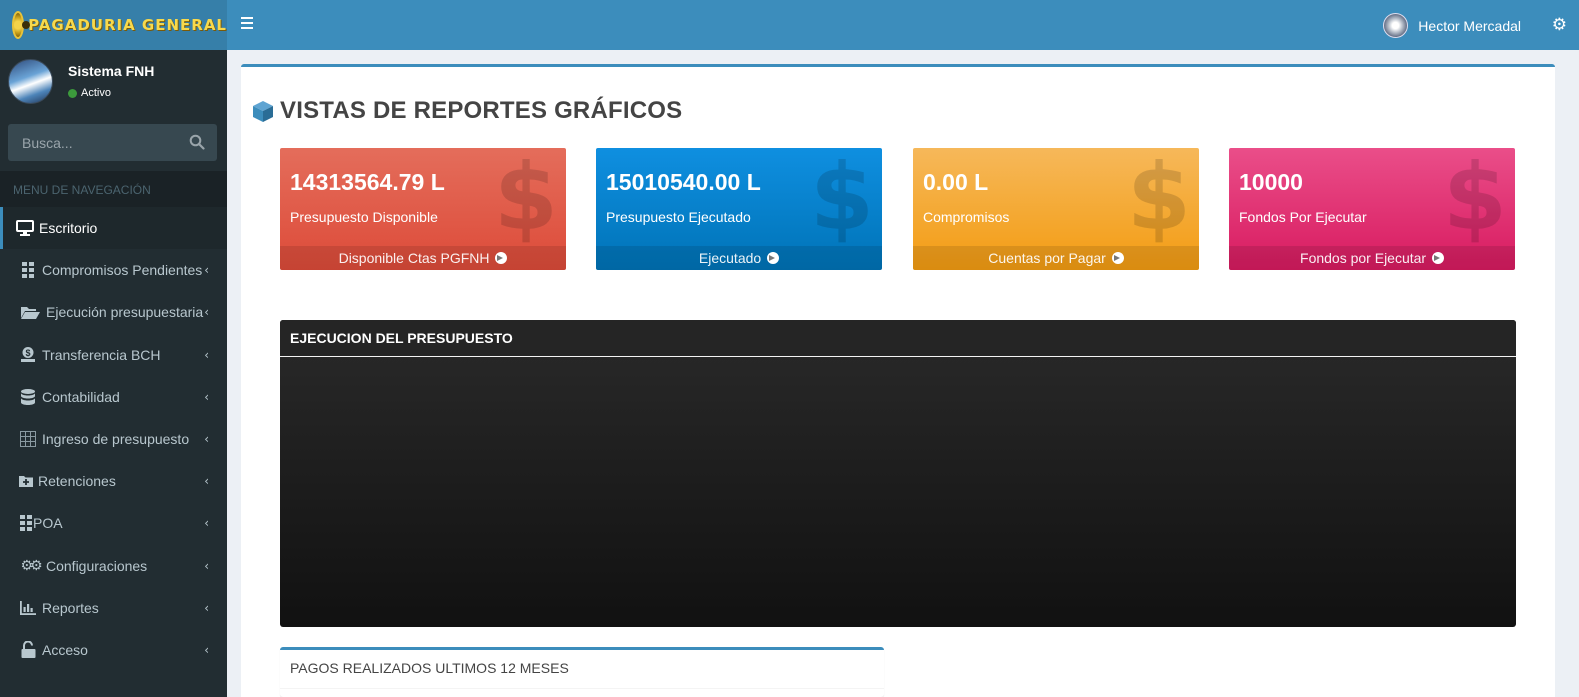 The width and height of the screenshot is (1579, 697). Describe the element at coordinates (903, 25) in the screenshot. I see `top-navbar: Hector Mercadal ⚙` at that location.